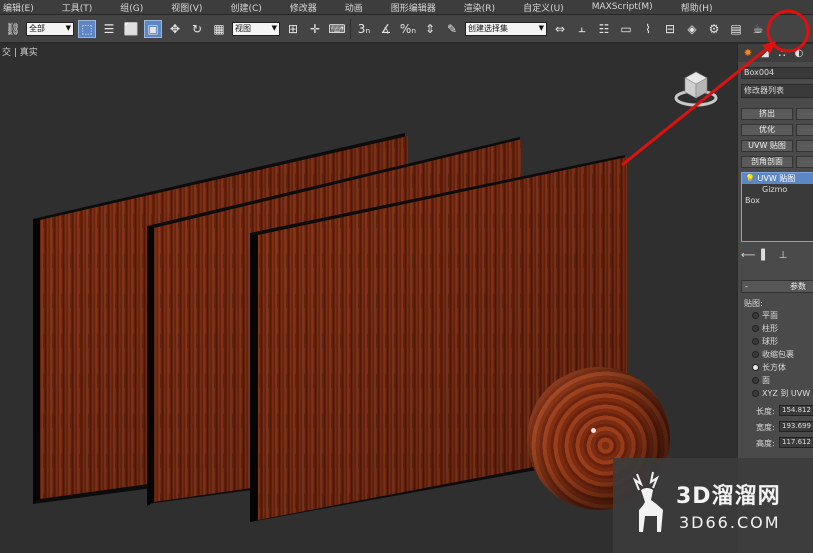 This screenshot has height=553, width=813. What do you see at coordinates (714, 29) in the screenshot?
I see `render-setup-icon: ⚙` at bounding box center [714, 29].